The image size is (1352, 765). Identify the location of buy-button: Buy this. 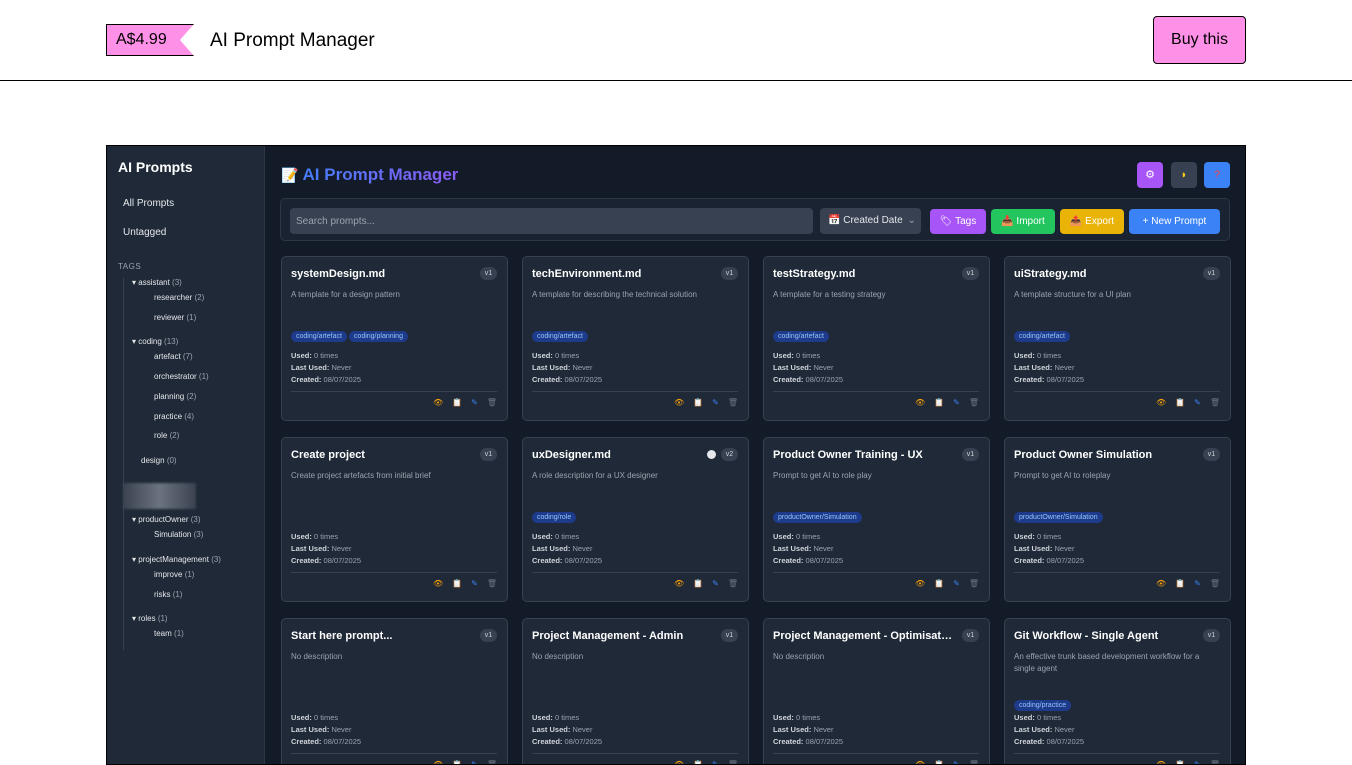
(1199, 40).